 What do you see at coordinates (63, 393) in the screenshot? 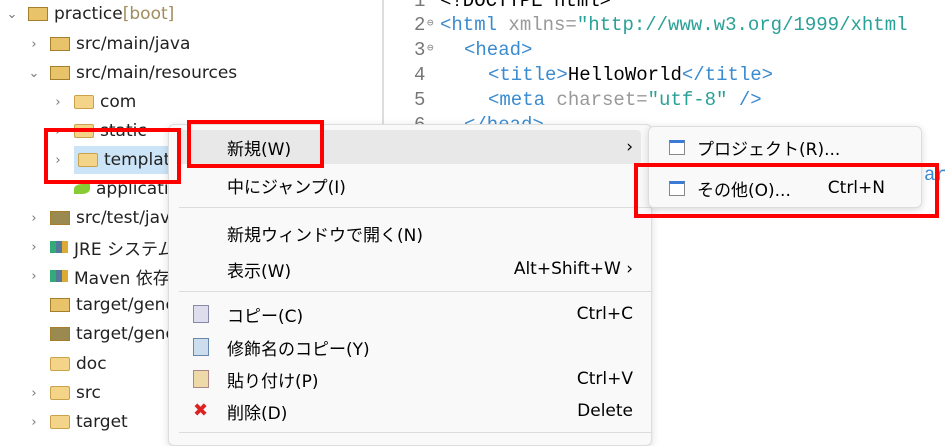
I see `tree-item-src: › src` at bounding box center [63, 393].